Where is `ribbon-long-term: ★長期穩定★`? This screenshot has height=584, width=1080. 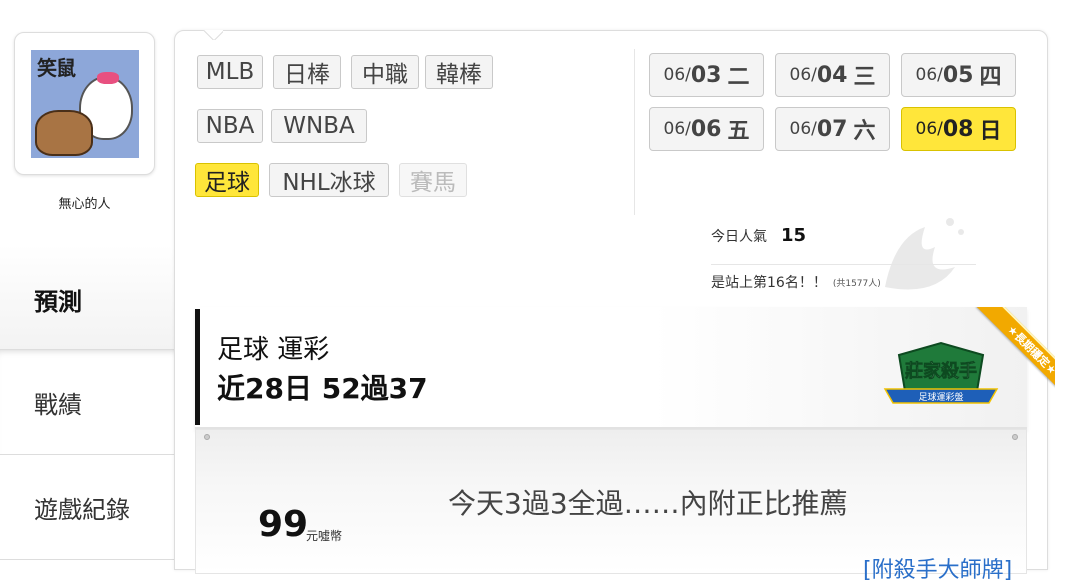
ribbon-long-term: ★長期穩定★ is located at coordinates (1010, 352).